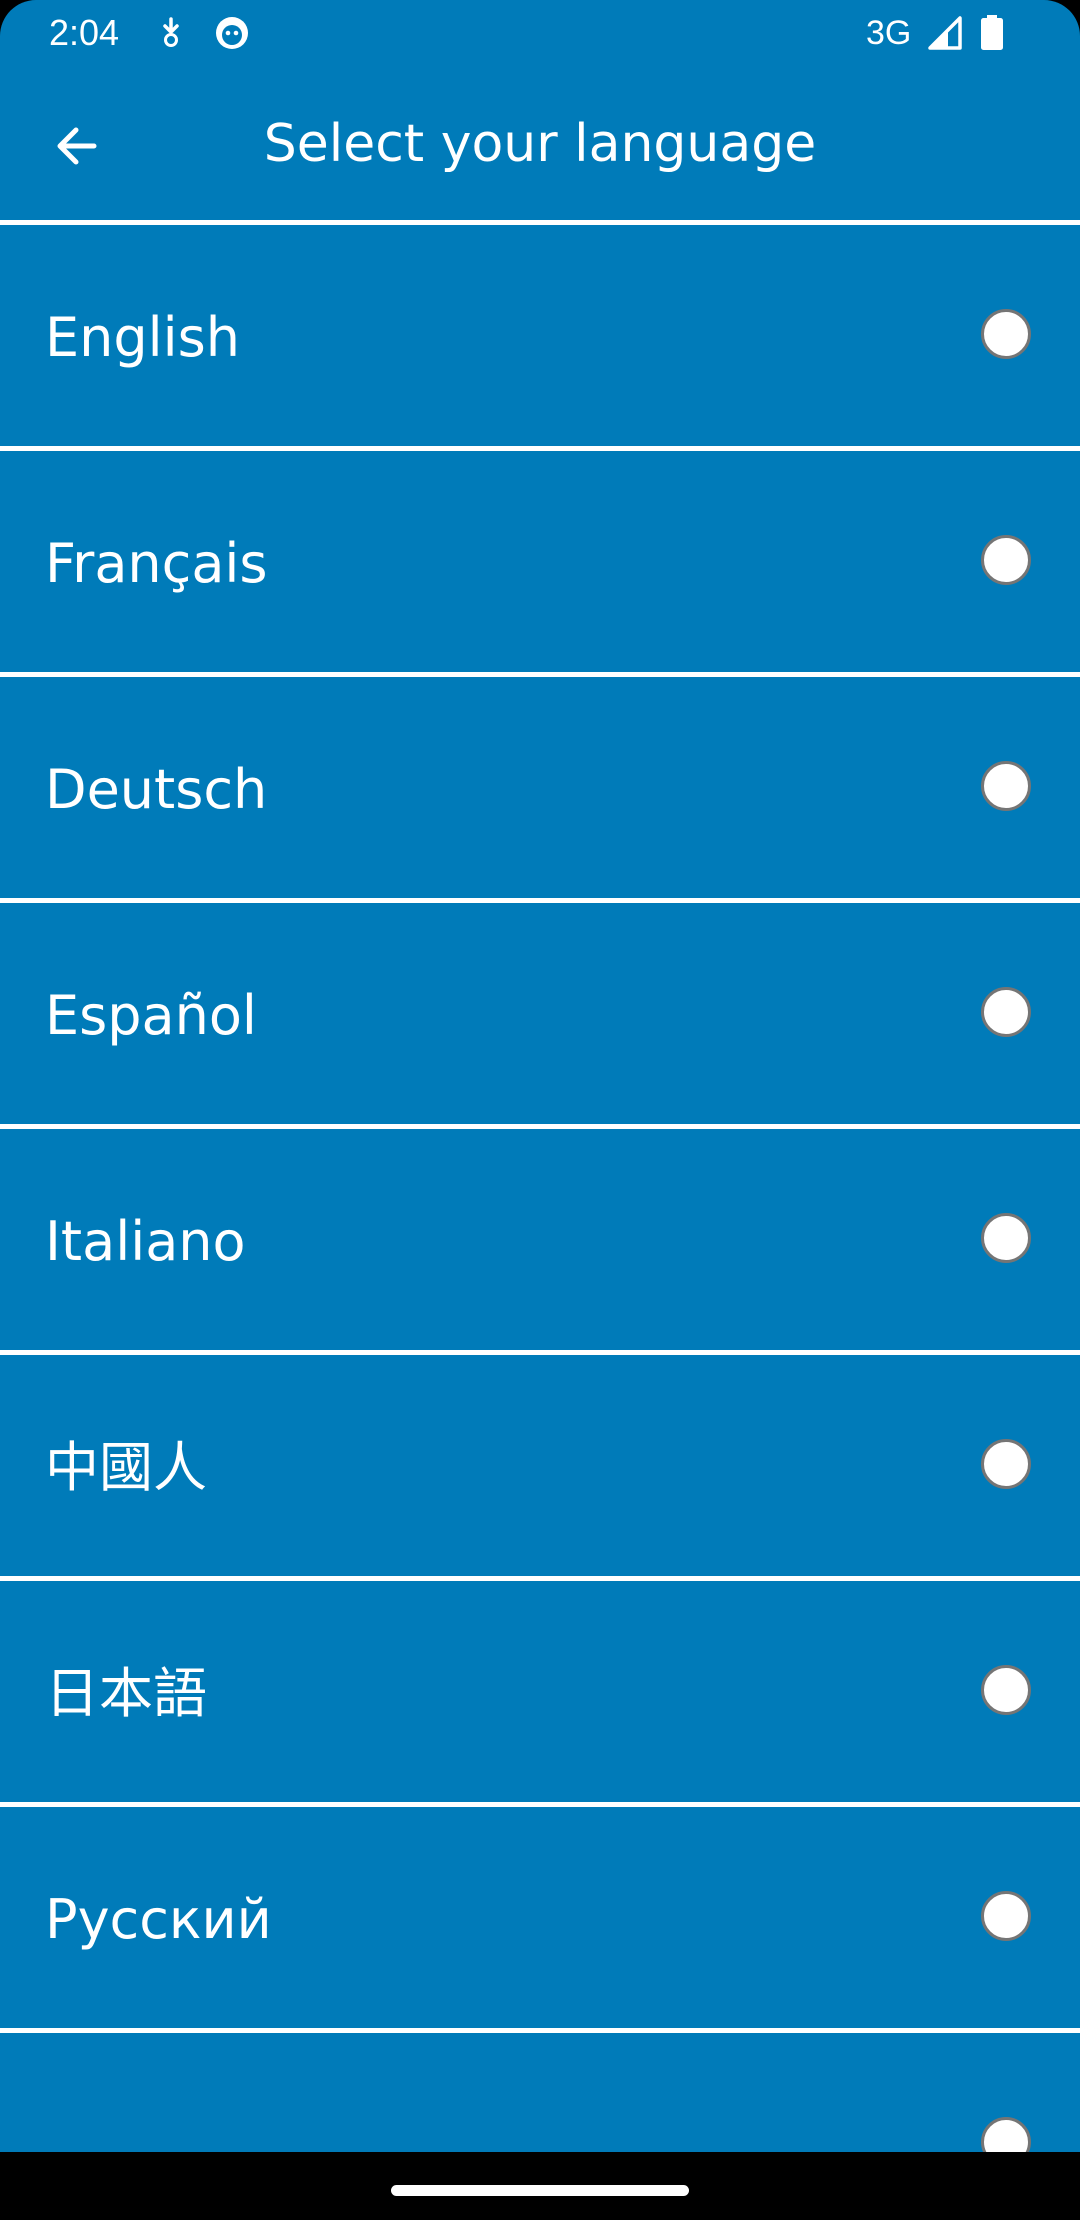  What do you see at coordinates (540, 338) in the screenshot?
I see `language-option-english: English` at bounding box center [540, 338].